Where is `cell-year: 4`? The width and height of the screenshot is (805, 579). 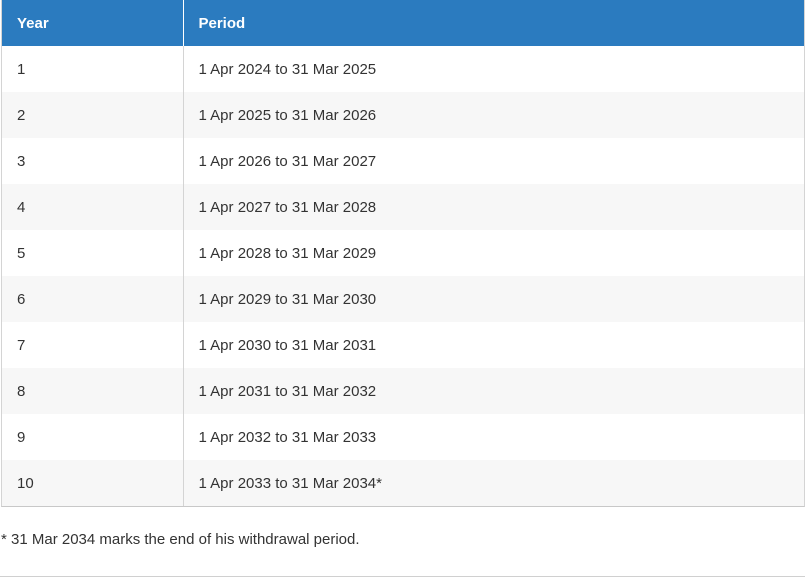 cell-year: 4 is located at coordinates (93, 207).